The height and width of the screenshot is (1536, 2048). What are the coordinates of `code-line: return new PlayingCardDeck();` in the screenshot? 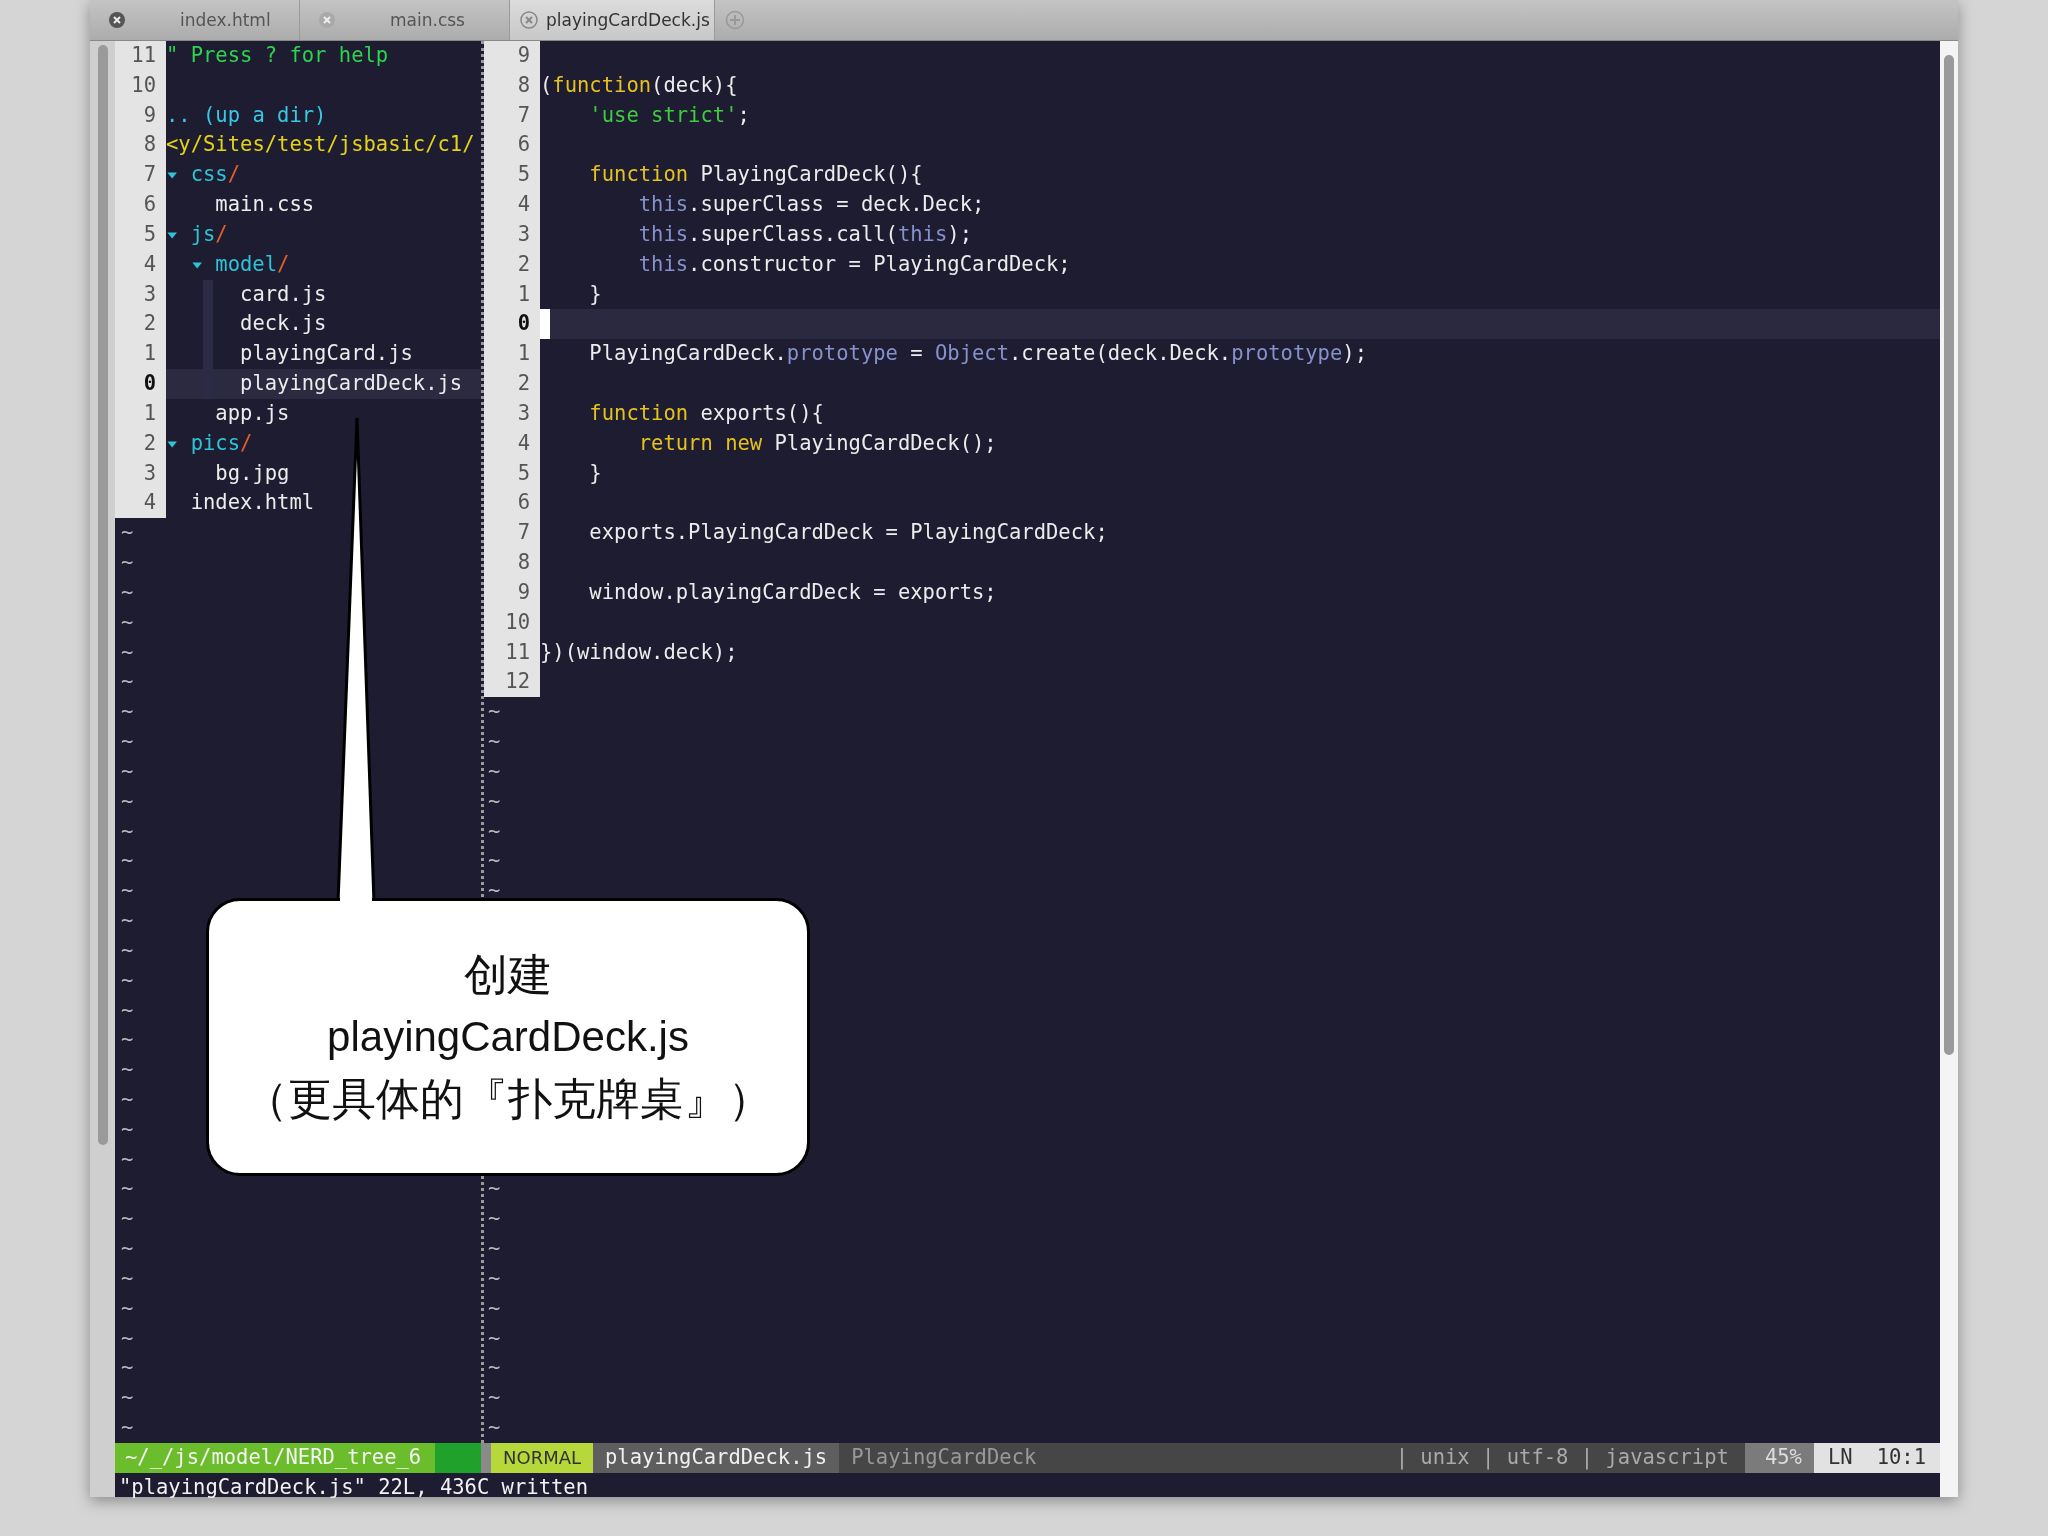 It's located at (817, 443).